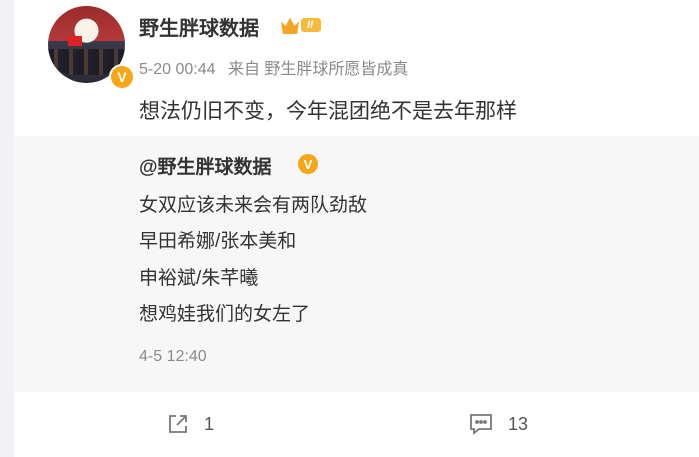 The height and width of the screenshot is (457, 699). I want to click on post-text: 想法仍旧不变，今年混团绝不是去年那样, so click(328, 111).